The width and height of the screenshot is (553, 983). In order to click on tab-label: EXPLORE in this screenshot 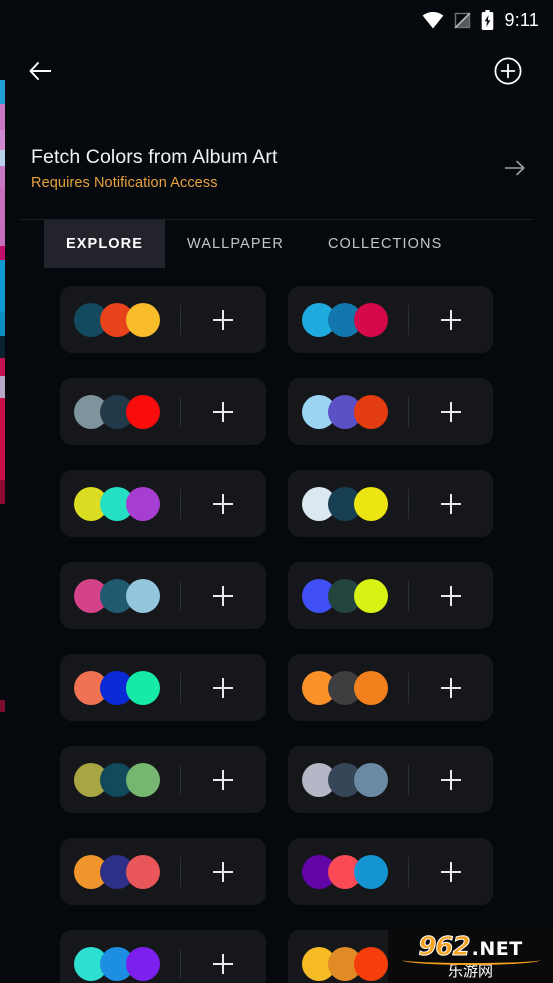, I will do `click(104, 244)`.